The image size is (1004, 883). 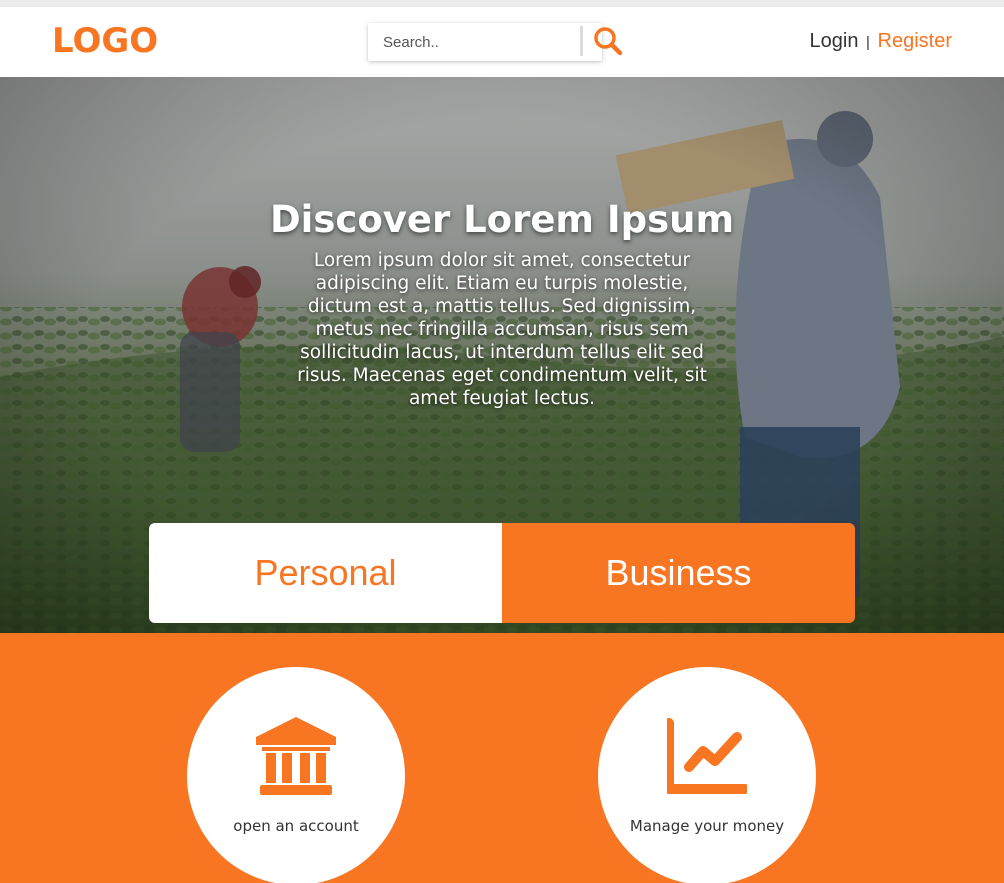 What do you see at coordinates (581, 41) in the screenshot?
I see `search-divider` at bounding box center [581, 41].